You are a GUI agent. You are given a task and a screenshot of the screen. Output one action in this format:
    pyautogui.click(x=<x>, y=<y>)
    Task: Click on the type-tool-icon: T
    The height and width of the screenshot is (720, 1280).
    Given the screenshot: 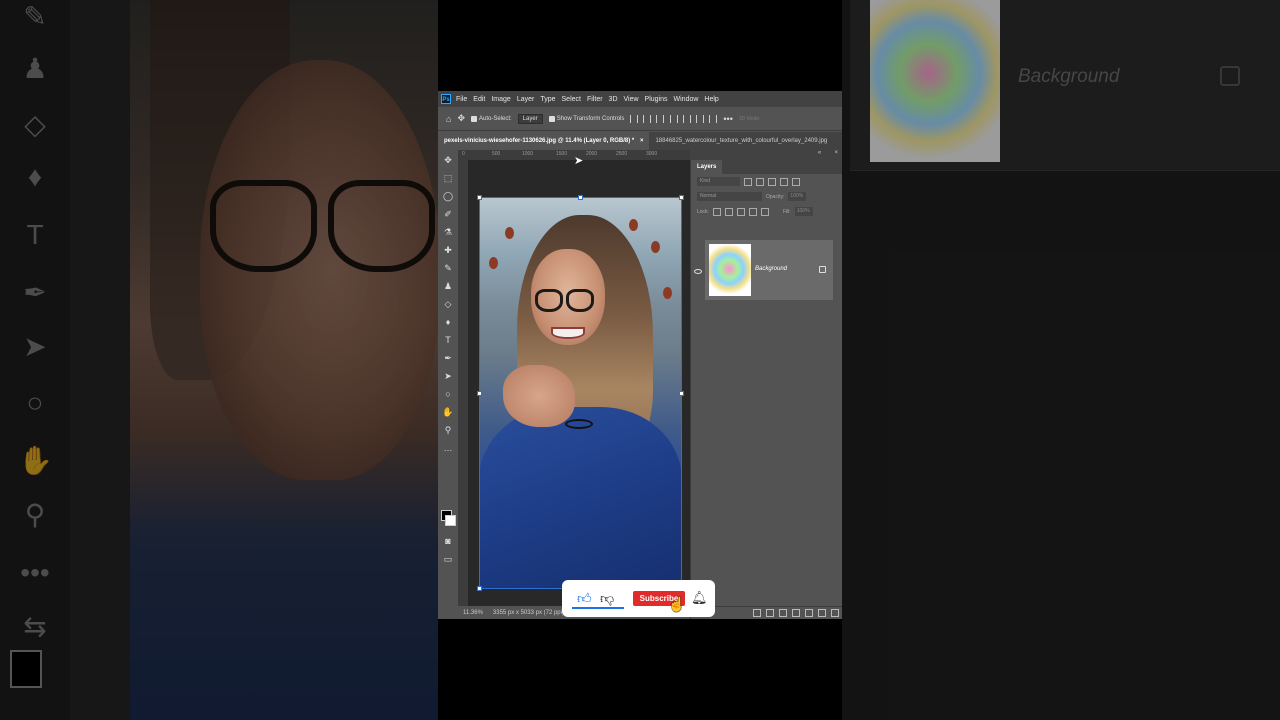 What is the action you would take?
    pyautogui.click(x=448, y=340)
    